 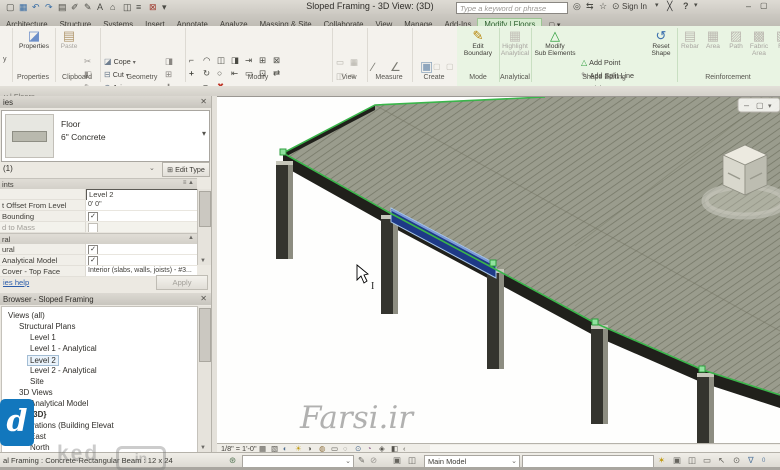 I want to click on properties-palette-button: ◪ Properties, so click(x=34, y=39).